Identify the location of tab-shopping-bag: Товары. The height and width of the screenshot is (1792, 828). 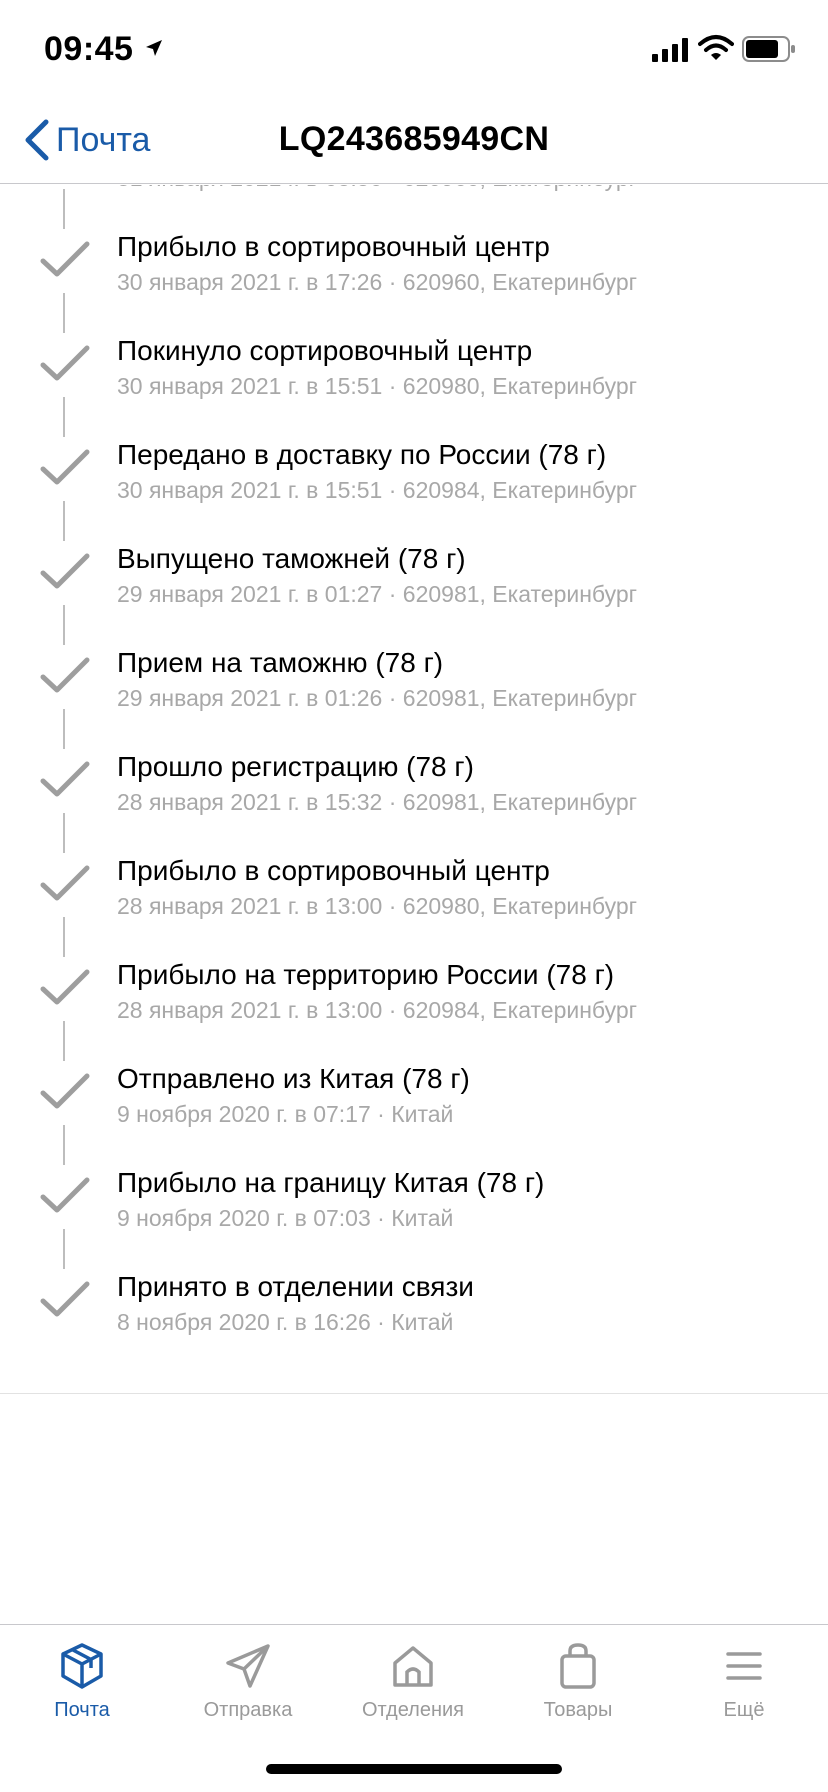
(578, 1689).